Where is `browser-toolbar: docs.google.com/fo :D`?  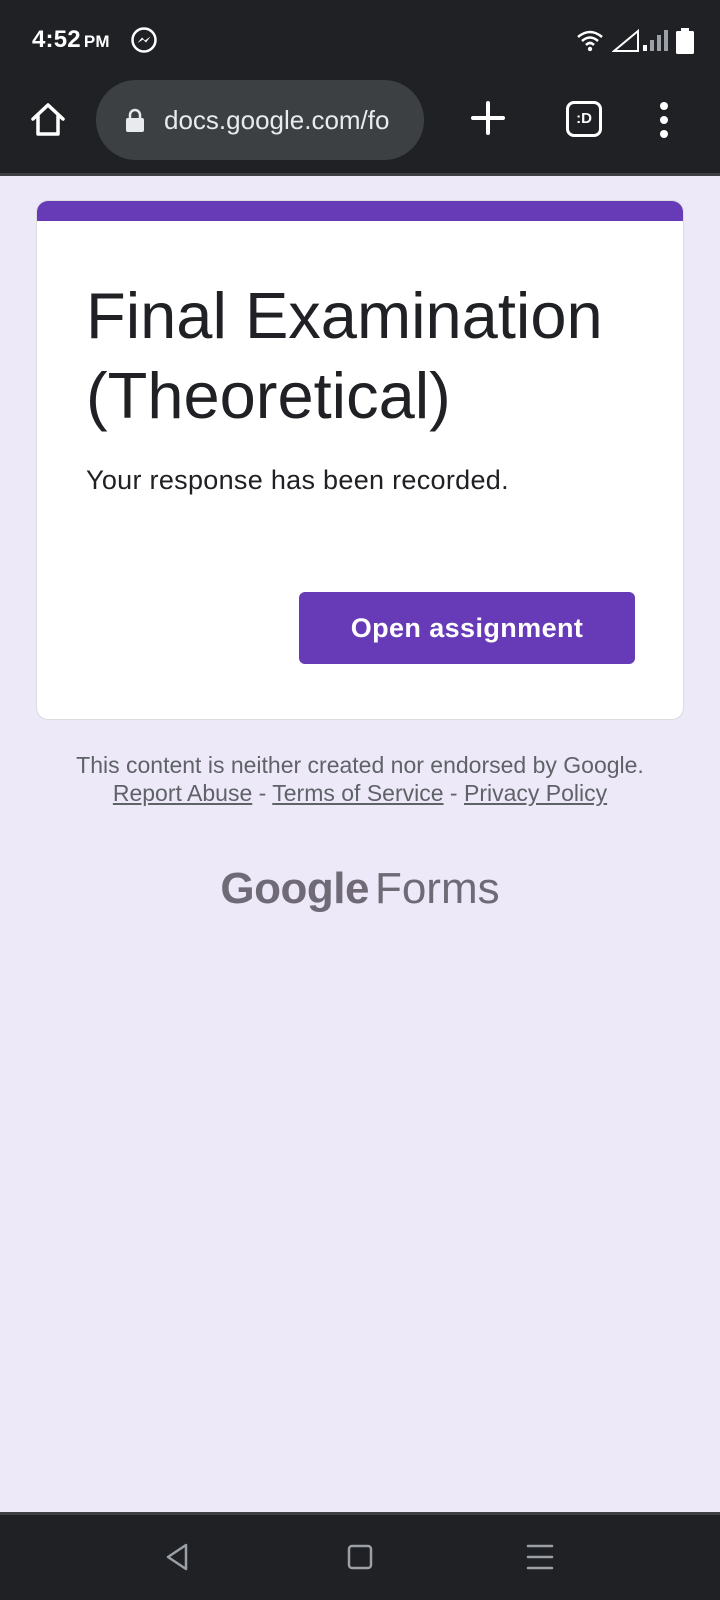
browser-toolbar: docs.google.com/fo :D is located at coordinates (360, 128).